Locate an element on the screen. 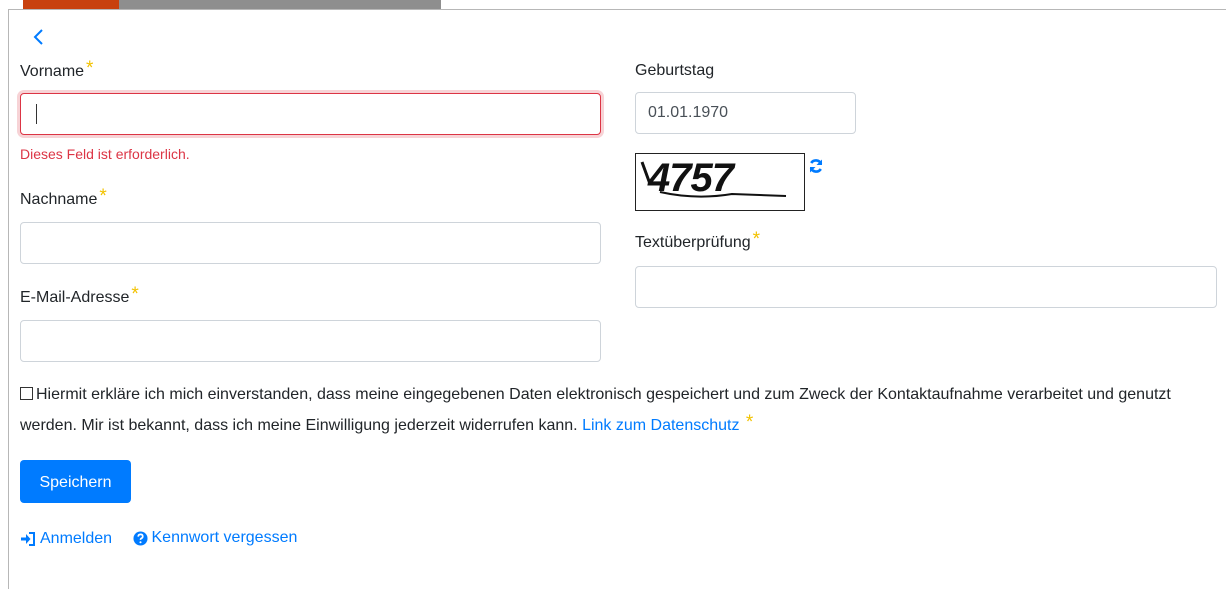  question-circle-icon is located at coordinates (140, 538).